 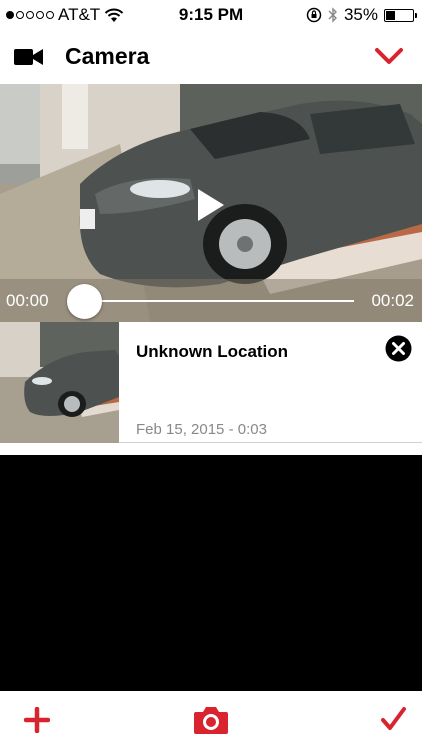 What do you see at coordinates (211, 57) in the screenshot?
I see `nav-header: Camera` at bounding box center [211, 57].